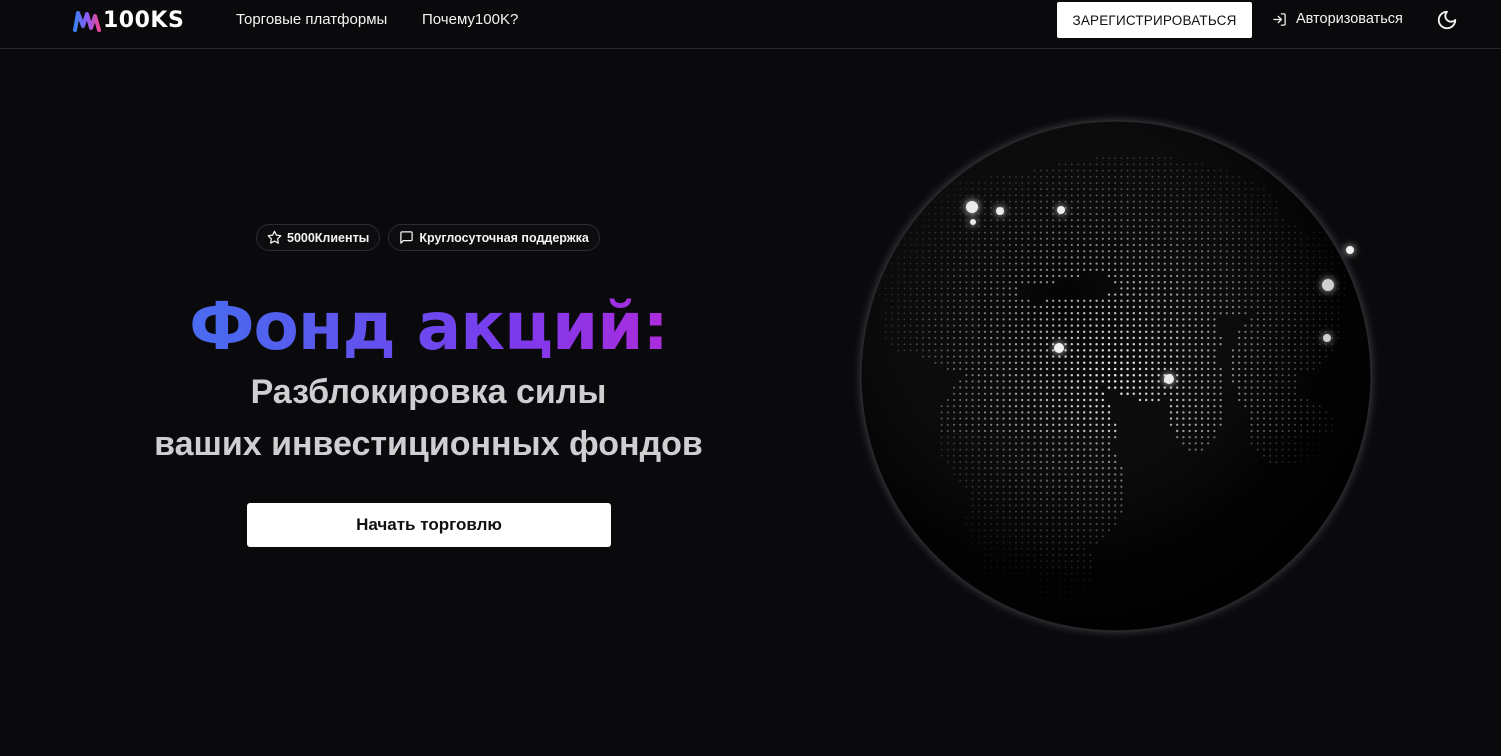 This screenshot has width=1501, height=756. I want to click on star-icon, so click(274, 237).